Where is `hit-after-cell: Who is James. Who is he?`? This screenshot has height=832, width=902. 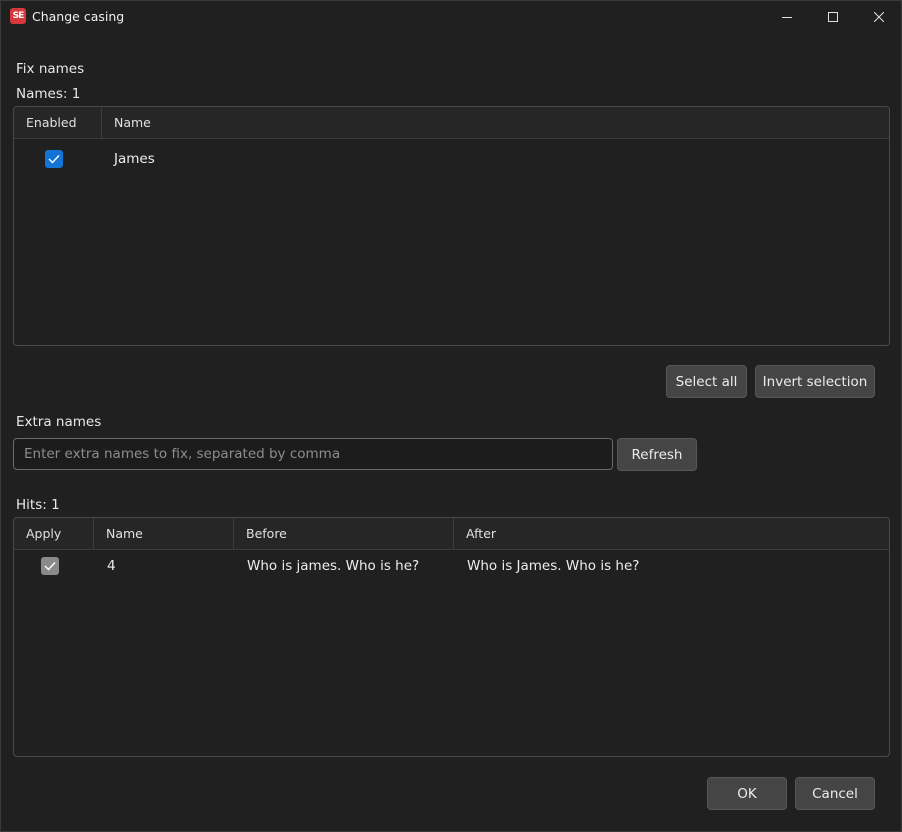 hit-after-cell: Who is James. Who is he? is located at coordinates (553, 566).